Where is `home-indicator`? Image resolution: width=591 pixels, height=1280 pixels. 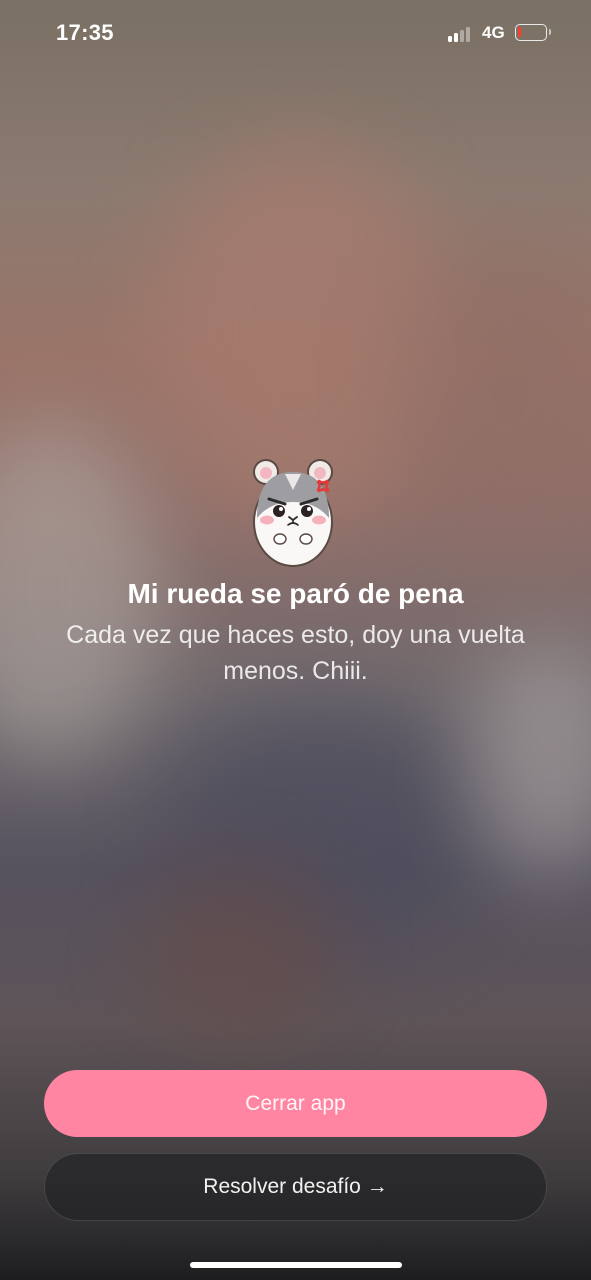 home-indicator is located at coordinates (296, 1265).